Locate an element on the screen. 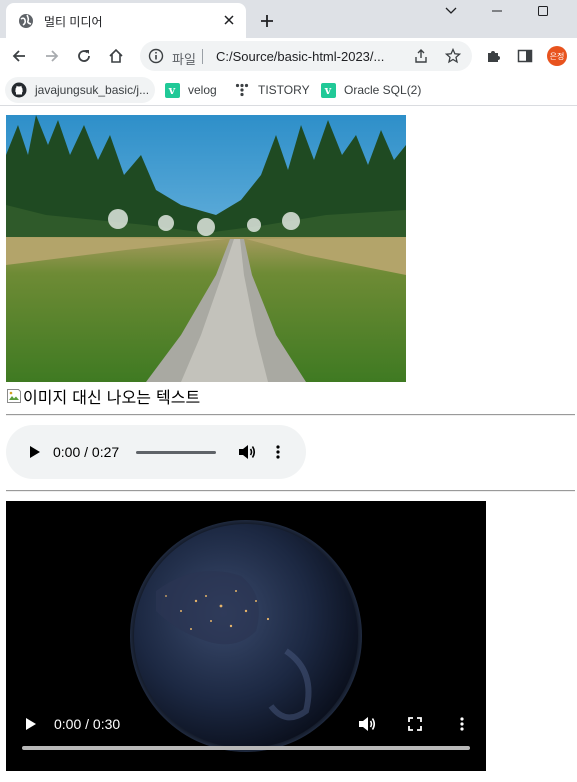  maximize-icon is located at coordinates (543, 11).